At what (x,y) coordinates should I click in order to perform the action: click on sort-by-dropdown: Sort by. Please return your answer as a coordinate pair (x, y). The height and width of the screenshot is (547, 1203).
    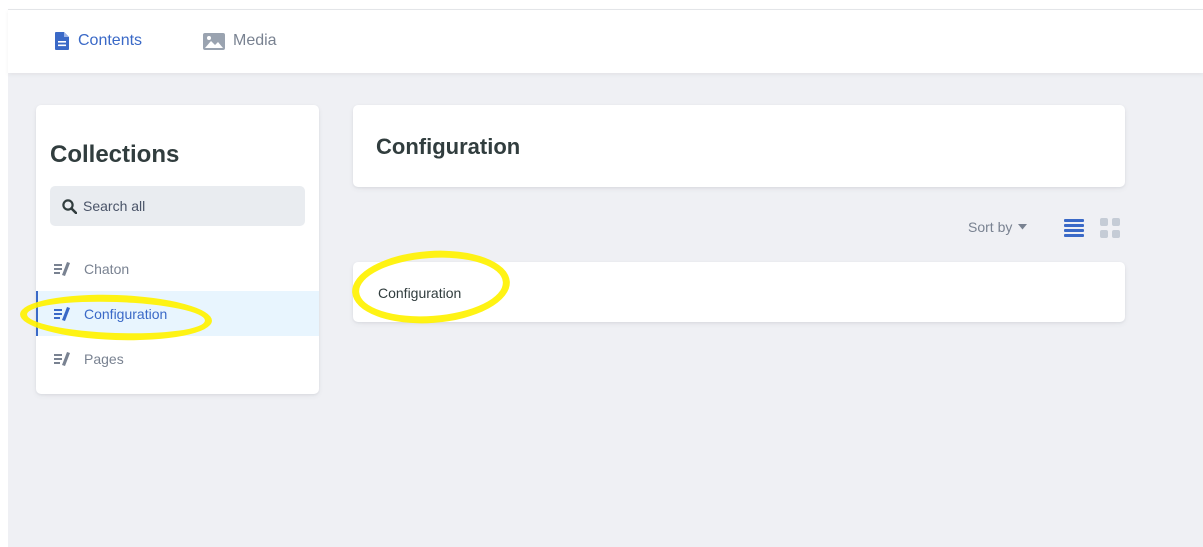
    Looking at the image, I should click on (998, 227).